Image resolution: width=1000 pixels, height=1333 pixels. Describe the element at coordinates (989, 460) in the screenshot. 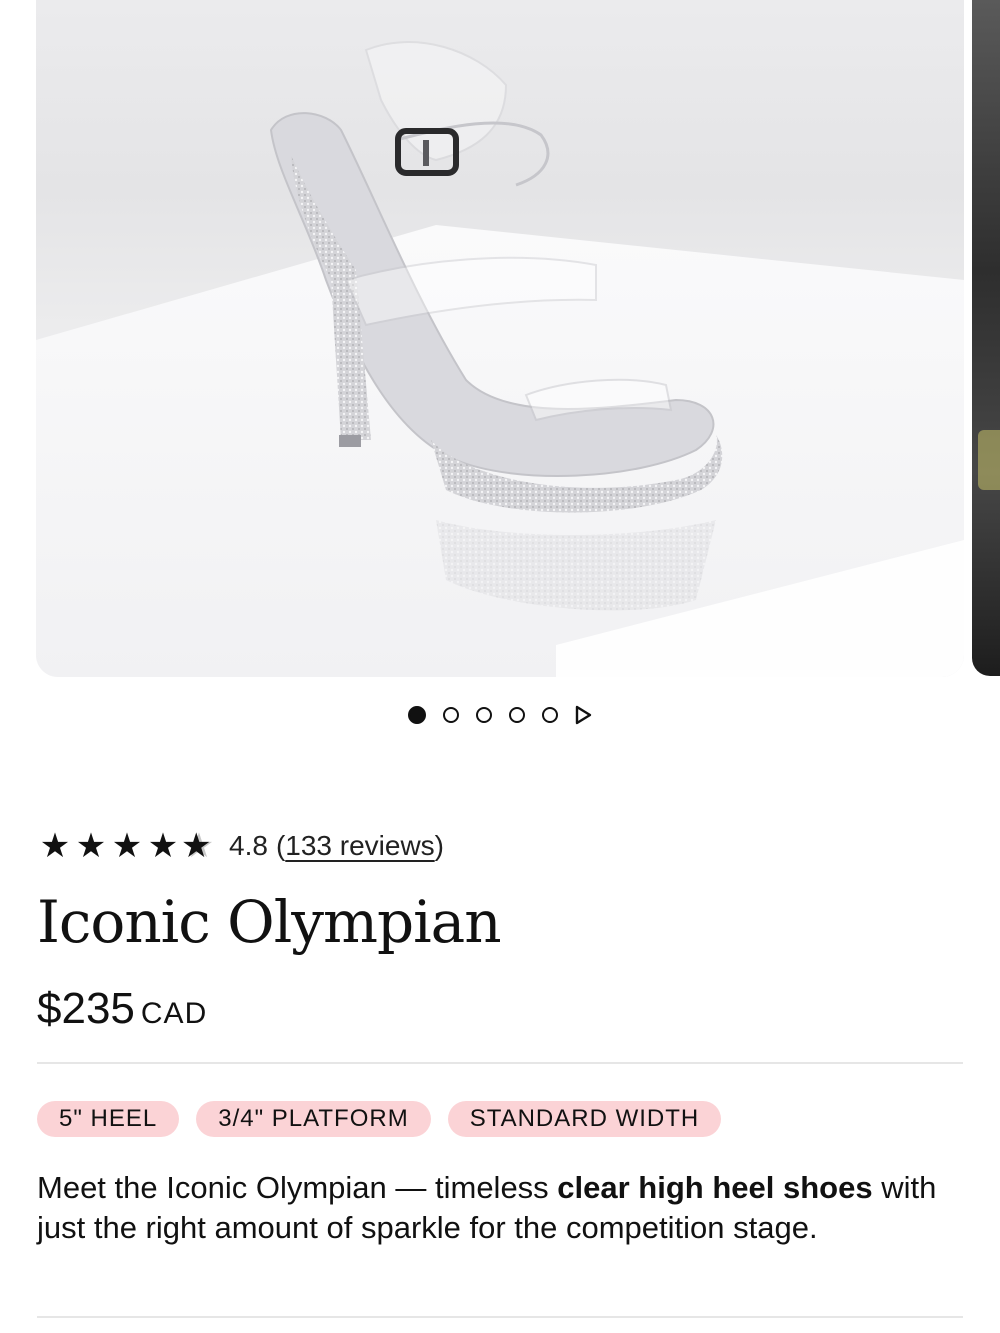

I see `next-image-accent` at that location.